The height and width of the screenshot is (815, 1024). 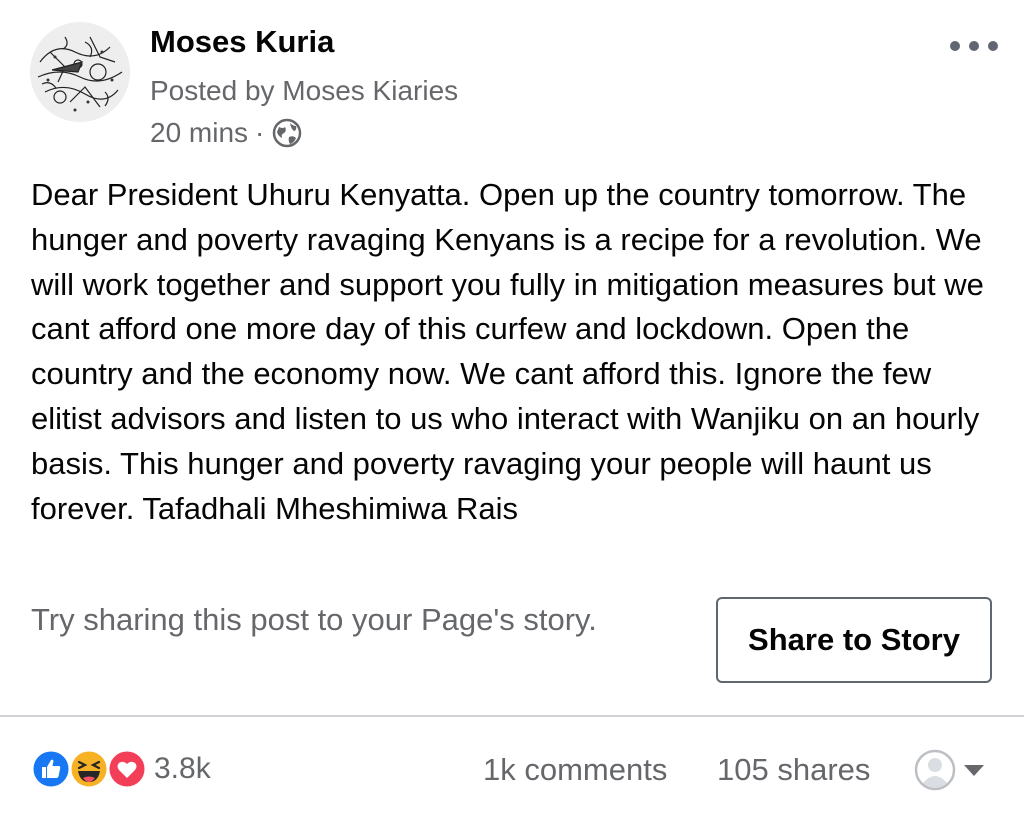 I want to click on author-avatar, so click(x=80, y=72).